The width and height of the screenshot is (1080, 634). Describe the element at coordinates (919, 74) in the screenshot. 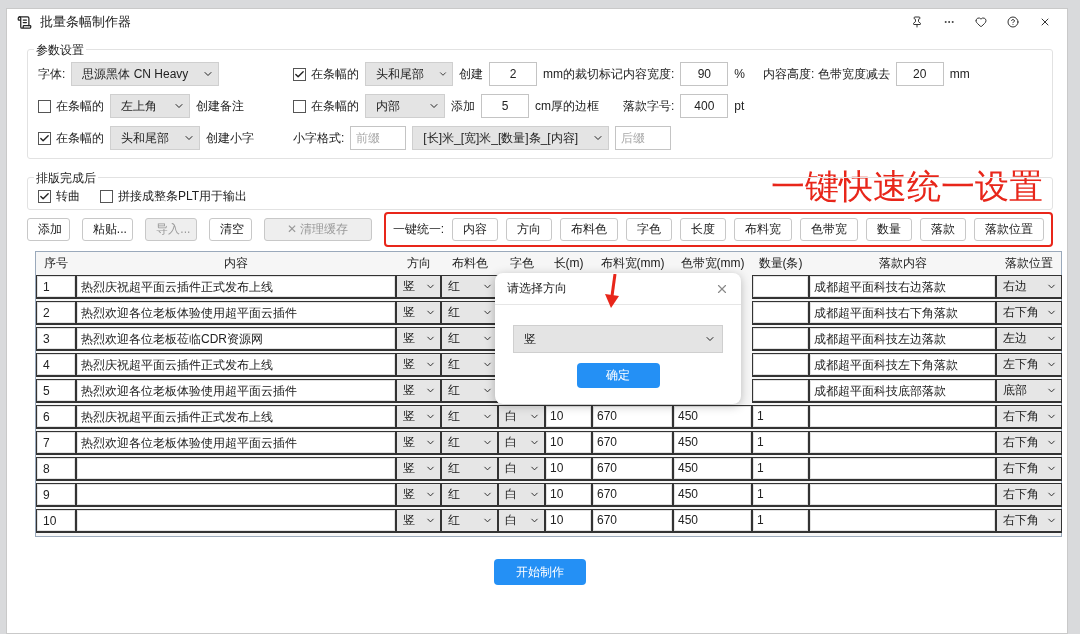

I see `input-field: 20` at that location.